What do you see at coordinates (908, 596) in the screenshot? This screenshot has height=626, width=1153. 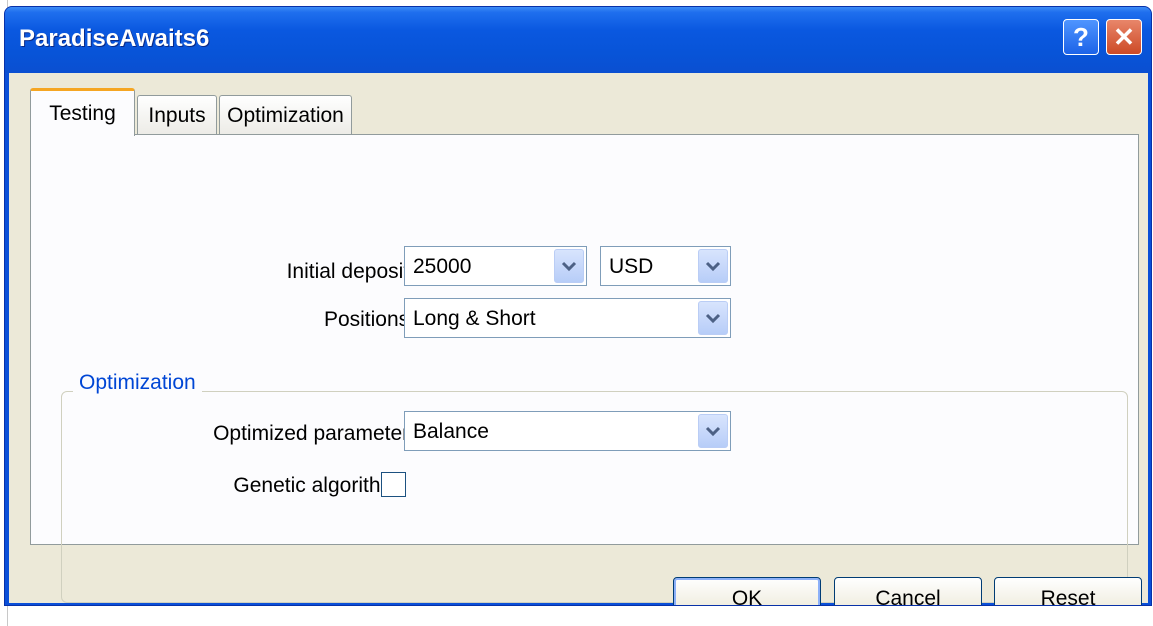 I see `cancel-button-label: Cancel` at bounding box center [908, 596].